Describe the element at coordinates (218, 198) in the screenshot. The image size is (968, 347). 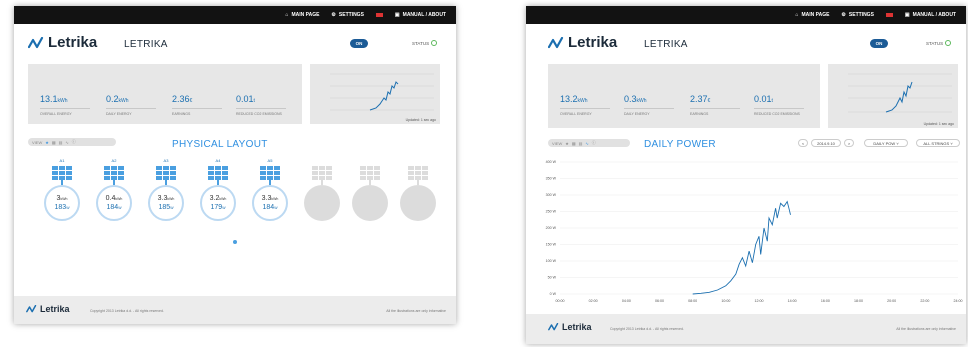
I see `inverter-unit: A4 3.2kWh 179W` at that location.